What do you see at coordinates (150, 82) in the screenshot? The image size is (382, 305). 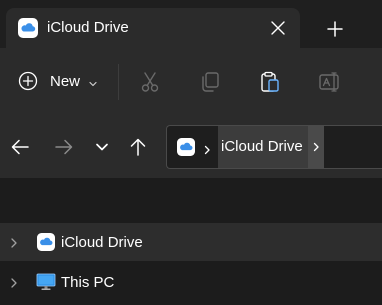 I see `cut-icon` at bounding box center [150, 82].